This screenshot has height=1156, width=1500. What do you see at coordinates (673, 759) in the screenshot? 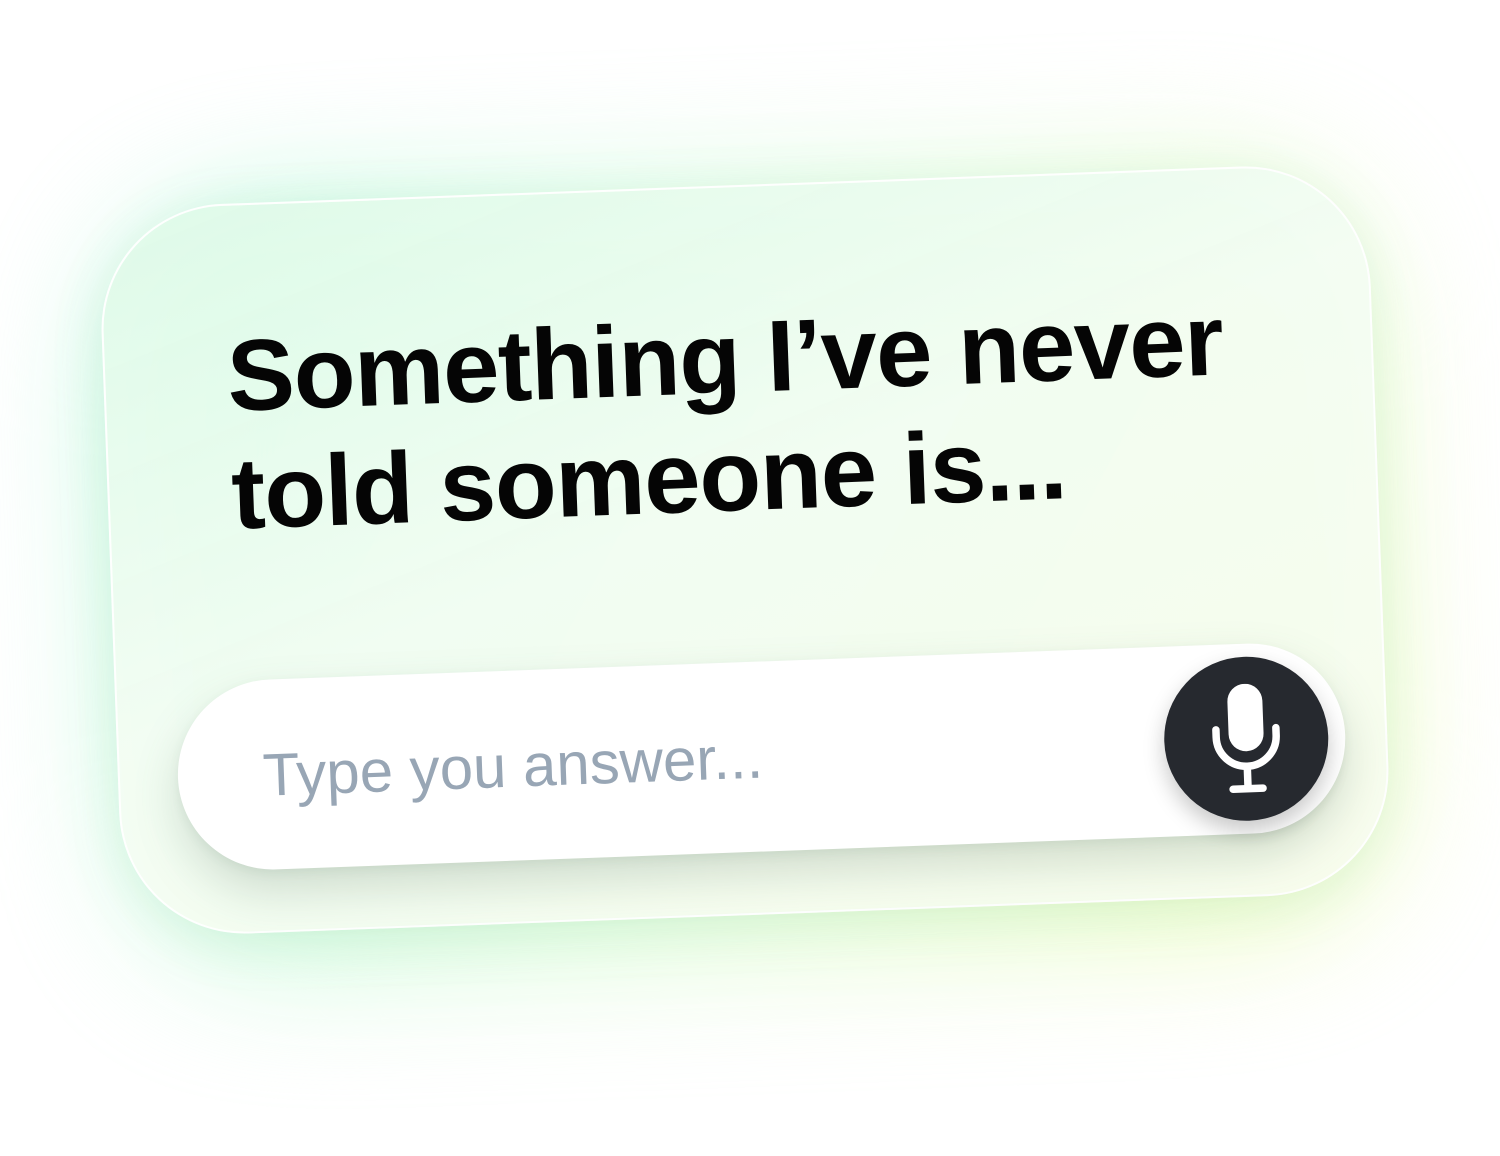
I see `answer-input` at bounding box center [673, 759].